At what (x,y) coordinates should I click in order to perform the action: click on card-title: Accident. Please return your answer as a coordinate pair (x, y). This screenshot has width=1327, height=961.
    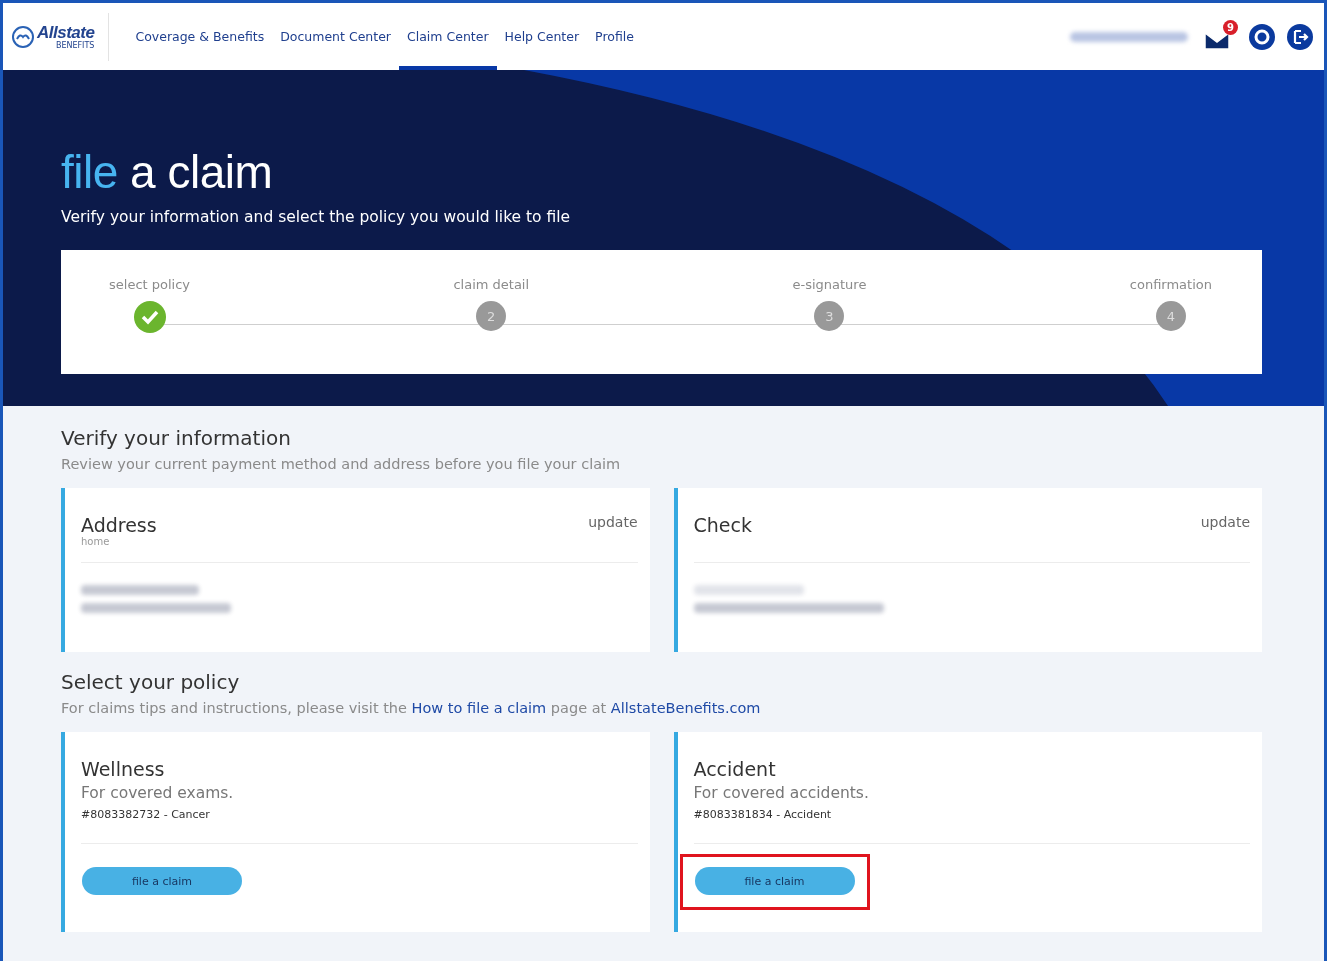
    Looking at the image, I should click on (735, 769).